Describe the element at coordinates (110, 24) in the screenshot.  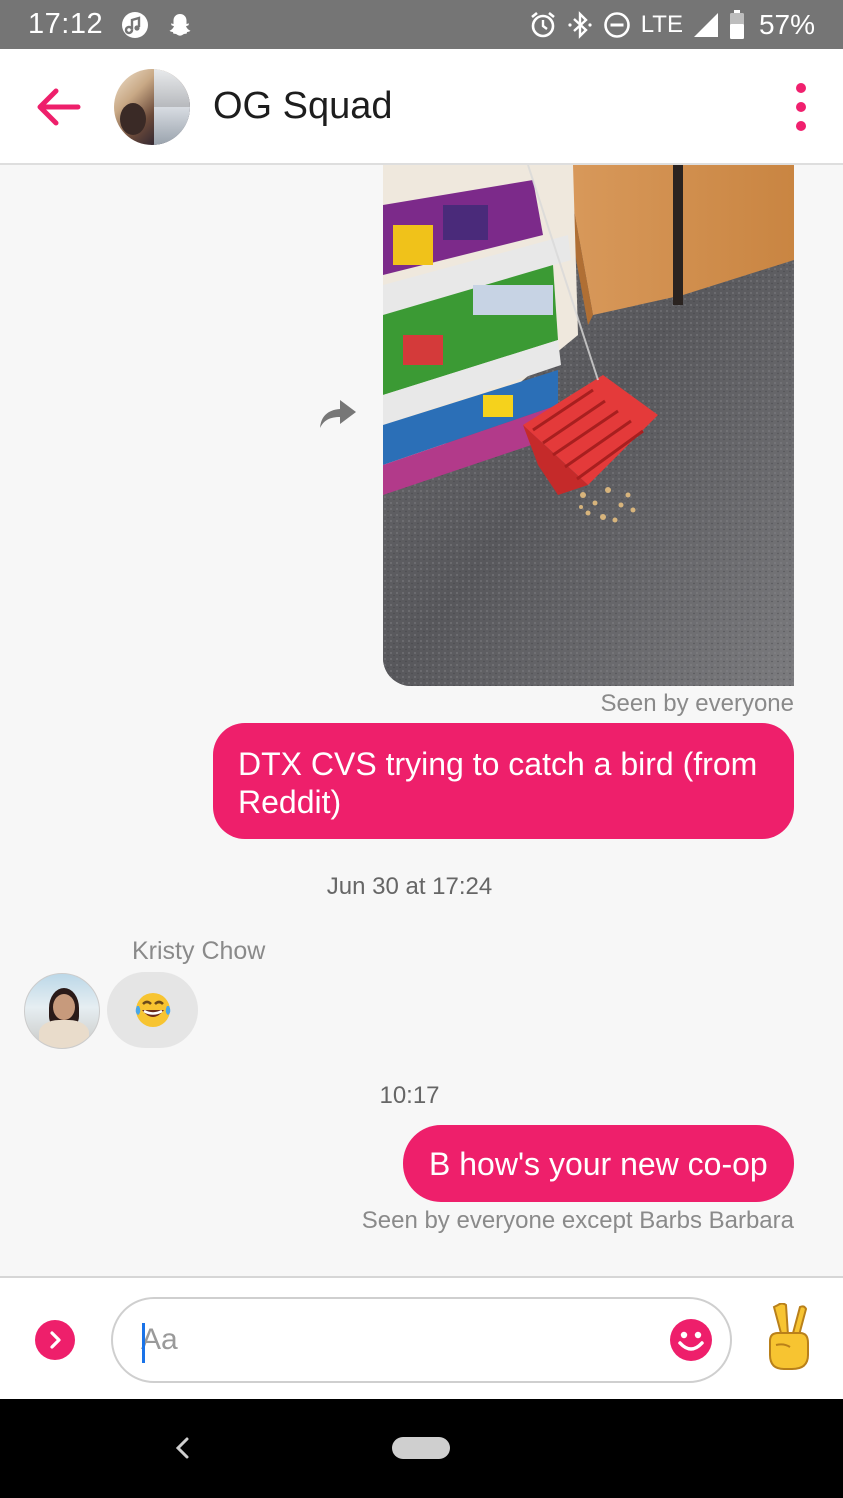
I see `status-left: 17:12` at that location.